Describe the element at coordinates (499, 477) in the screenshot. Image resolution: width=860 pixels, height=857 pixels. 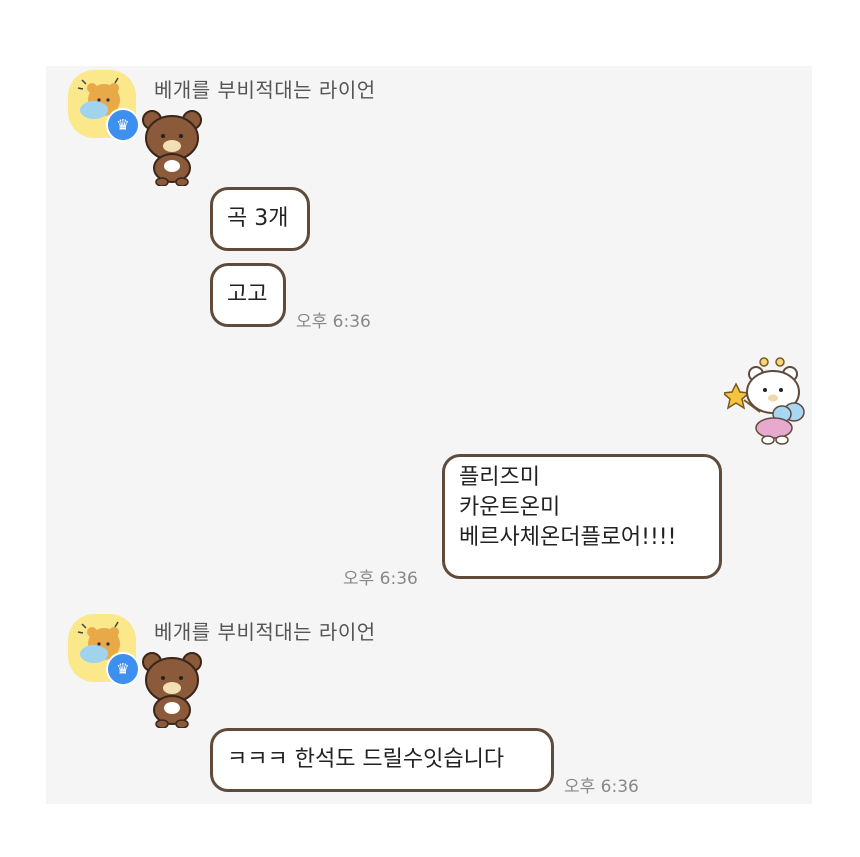
I see `message-line: 플리즈미` at that location.